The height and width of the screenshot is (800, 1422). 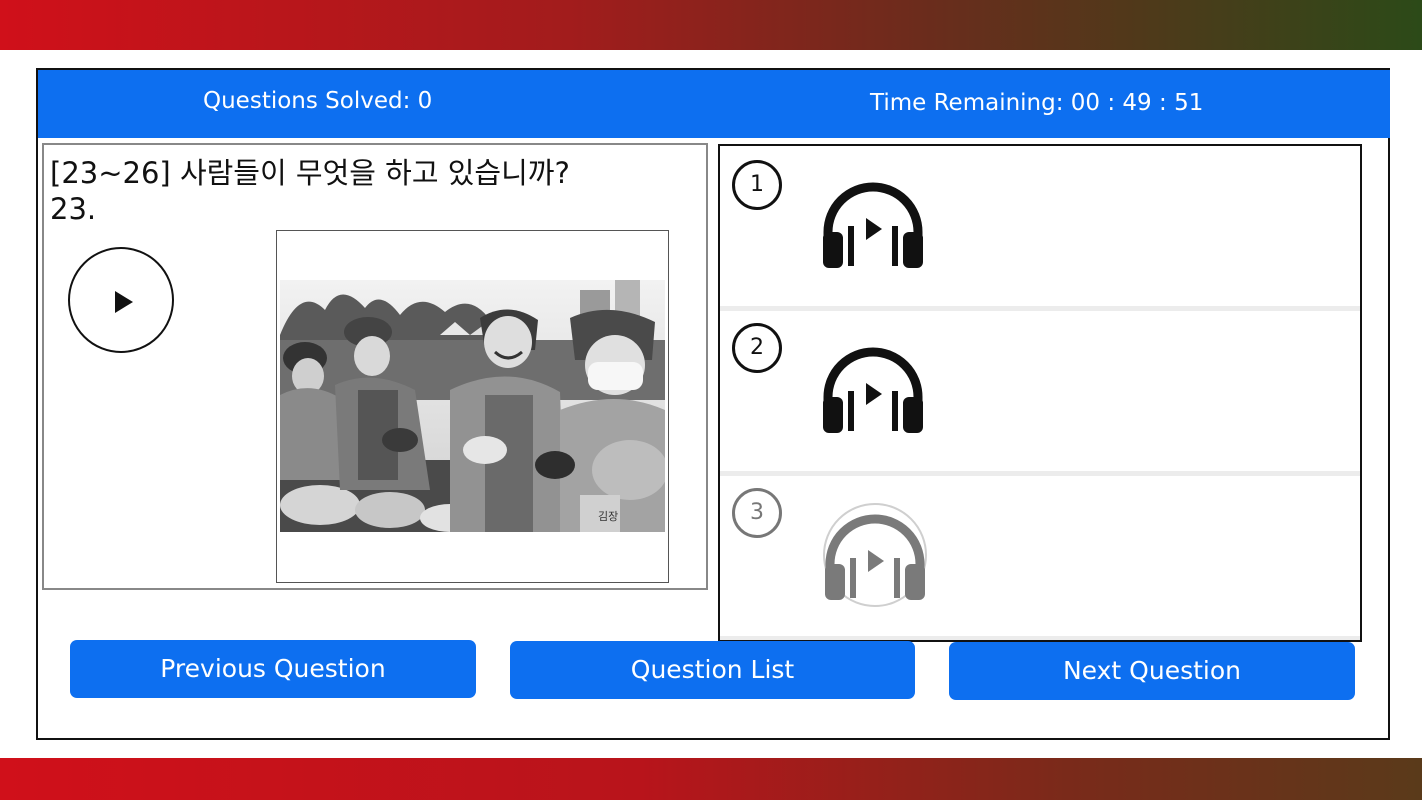 What do you see at coordinates (73, 209) in the screenshot?
I see `question-number: 23.` at bounding box center [73, 209].